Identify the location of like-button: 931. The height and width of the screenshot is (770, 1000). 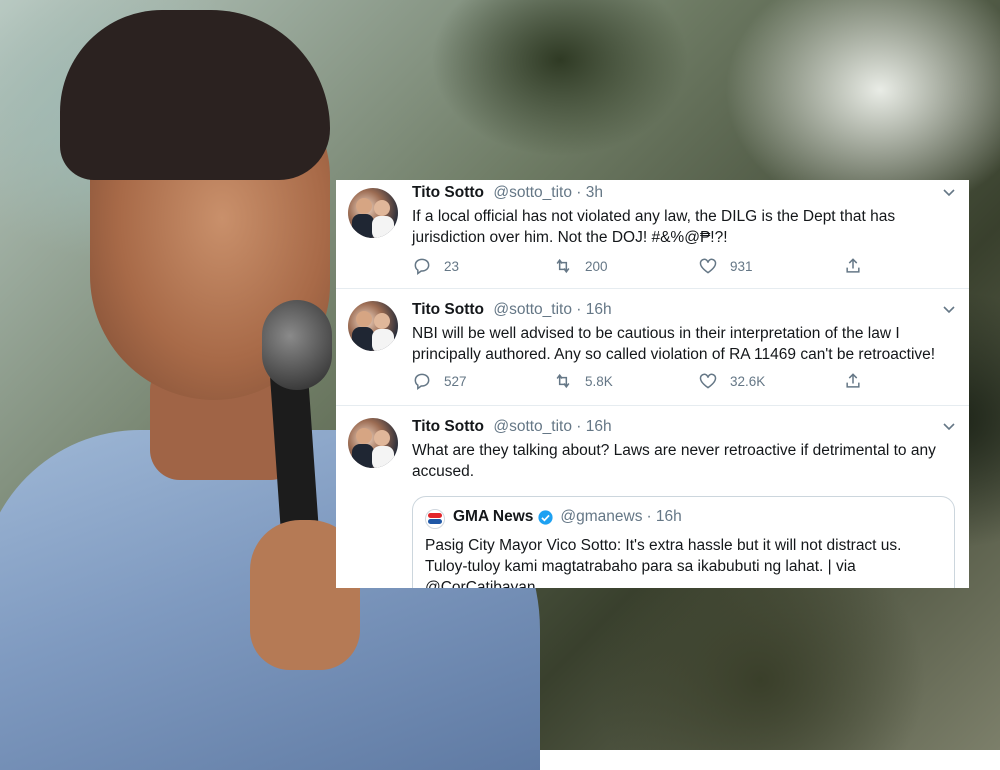
(725, 266).